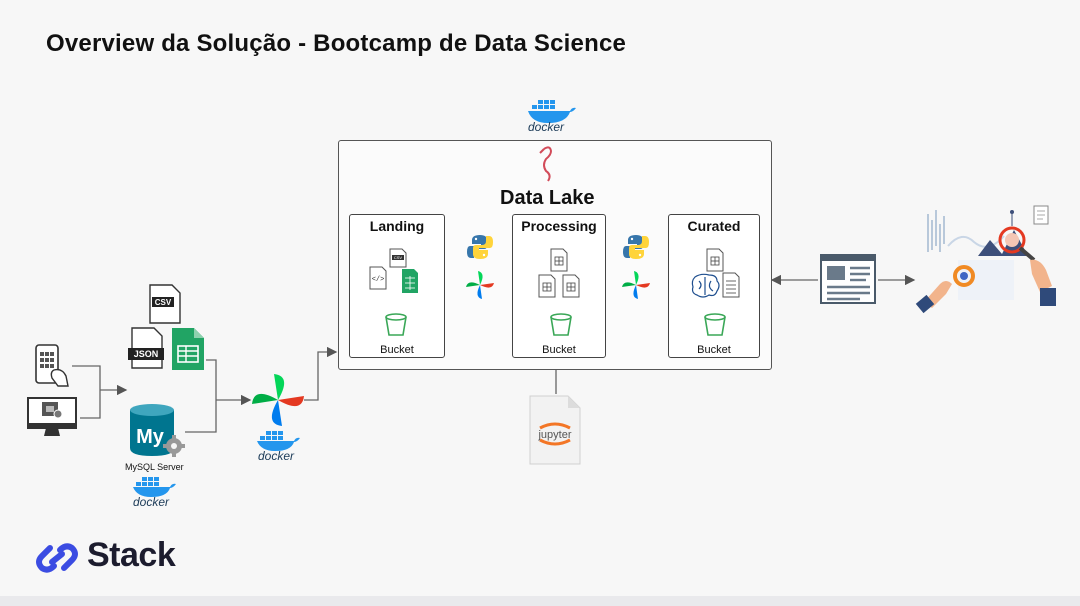  I want to click on bar-strip-icon, so click(936, 231).